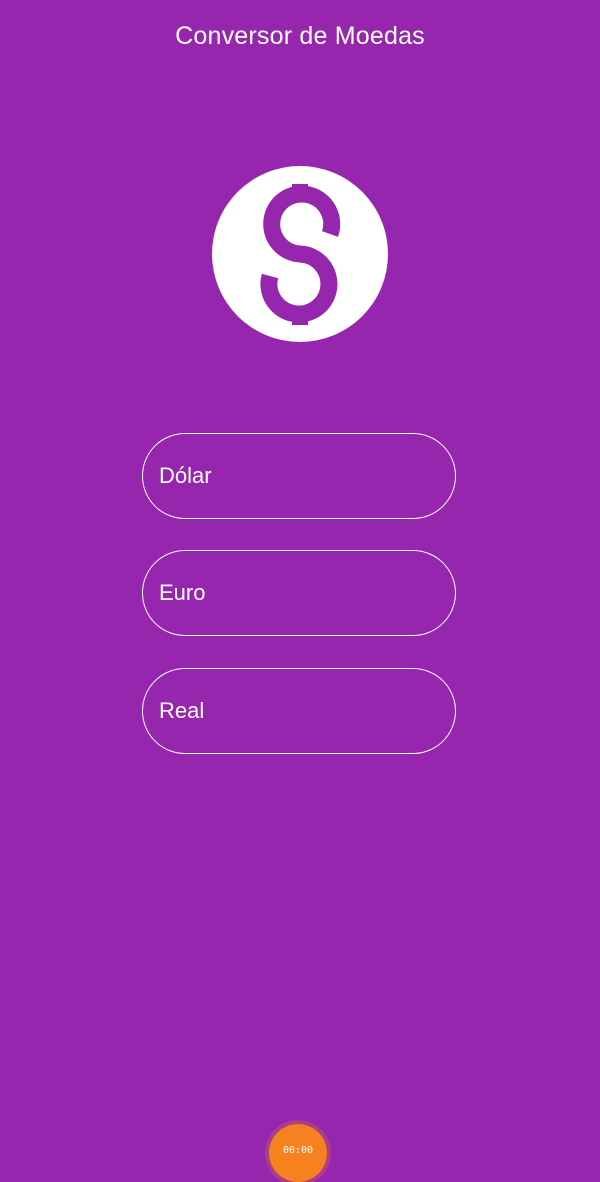  I want to click on dolar-input, so click(299, 476).